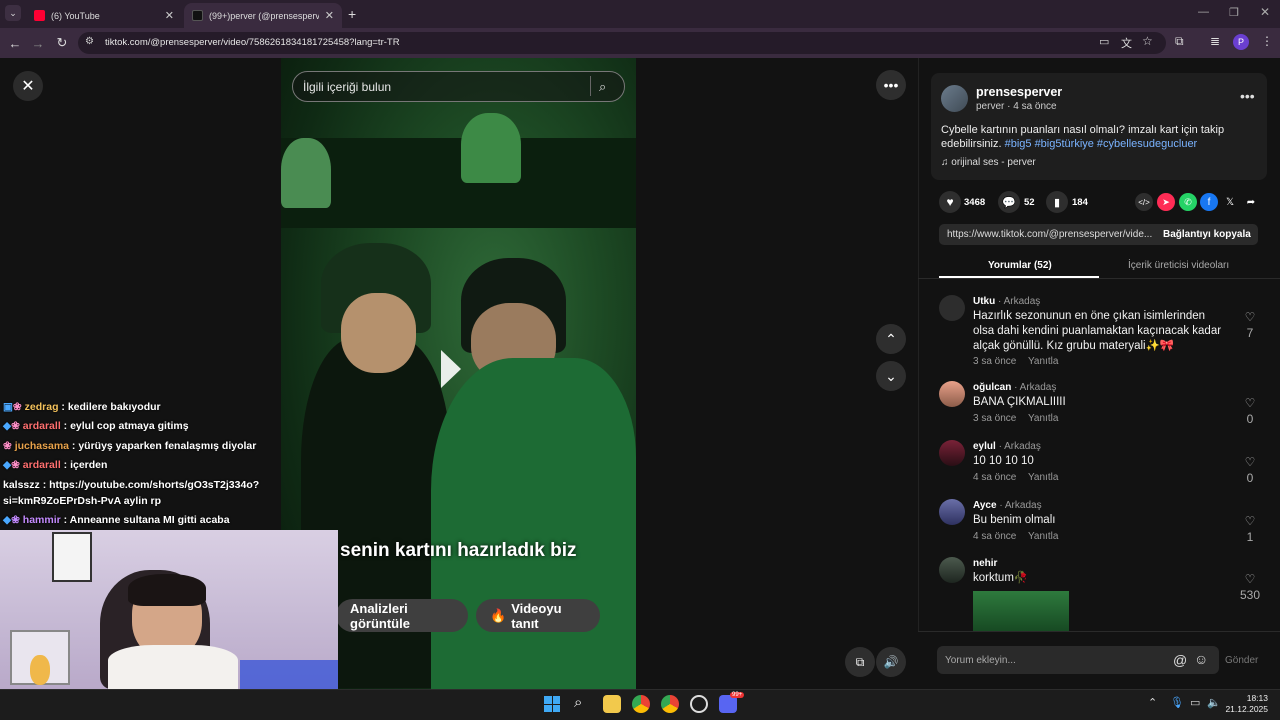  Describe the element at coordinates (985, 505) in the screenshot. I see `comment-username: Ayce` at that location.